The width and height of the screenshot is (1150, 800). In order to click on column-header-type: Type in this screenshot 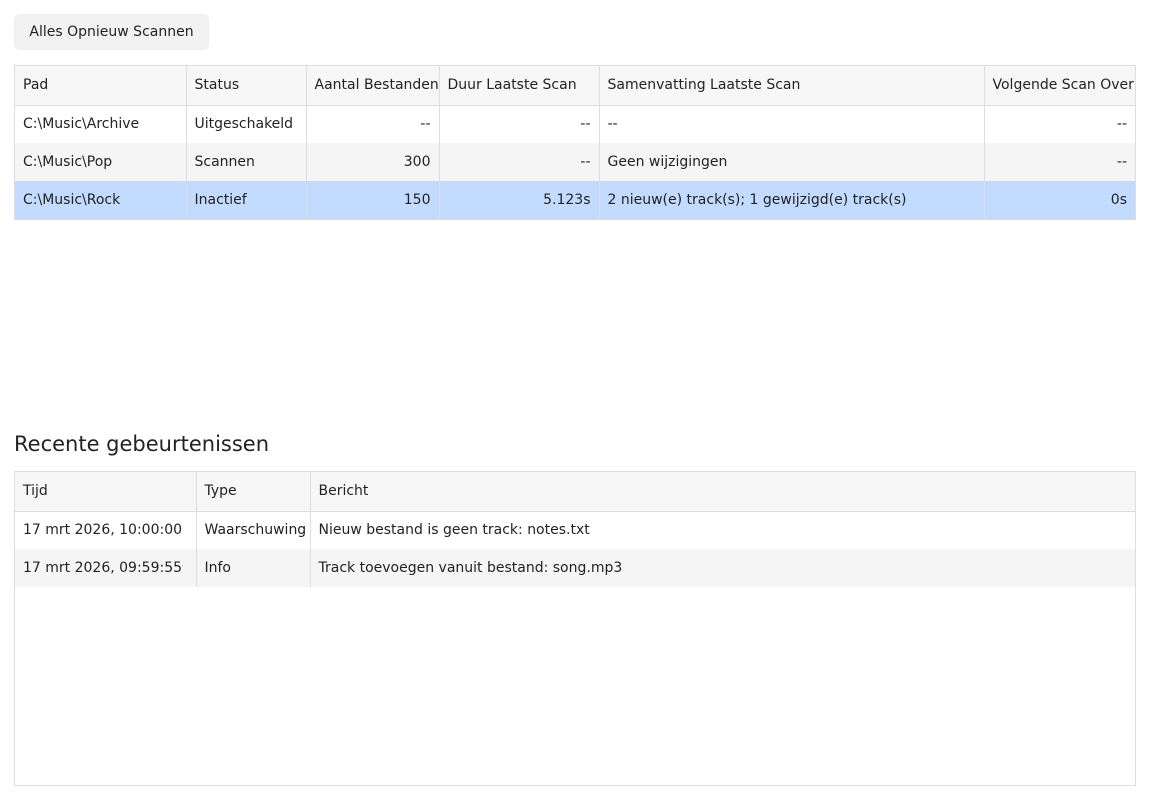, I will do `click(252, 492)`.